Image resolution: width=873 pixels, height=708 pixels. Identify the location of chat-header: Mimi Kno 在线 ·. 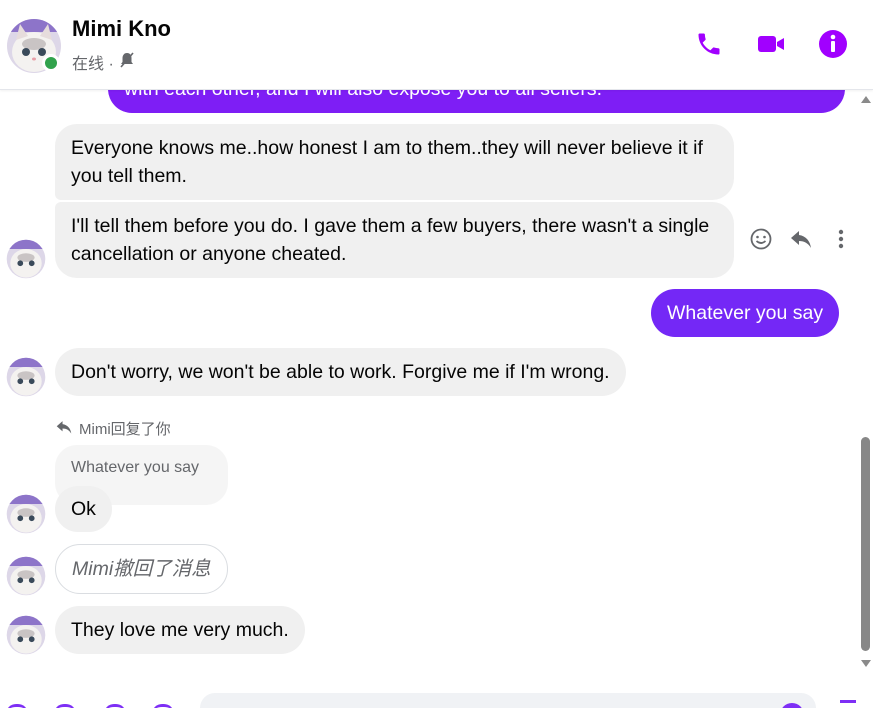
(436, 45).